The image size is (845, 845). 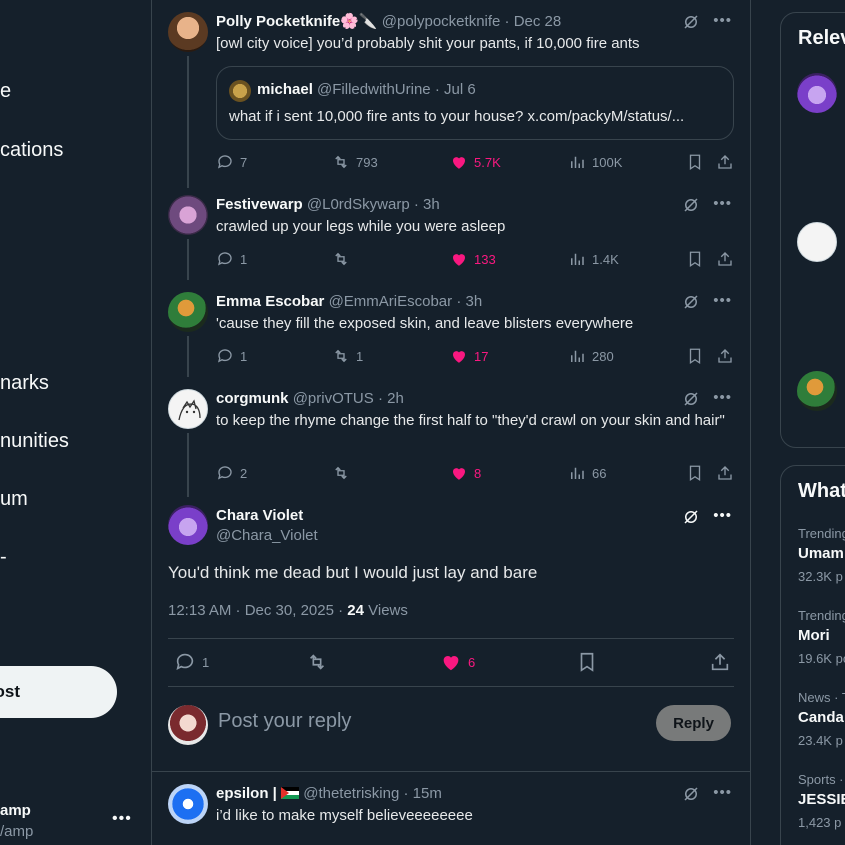 I want to click on author-handle: @Chara_Violet, so click(x=267, y=535).